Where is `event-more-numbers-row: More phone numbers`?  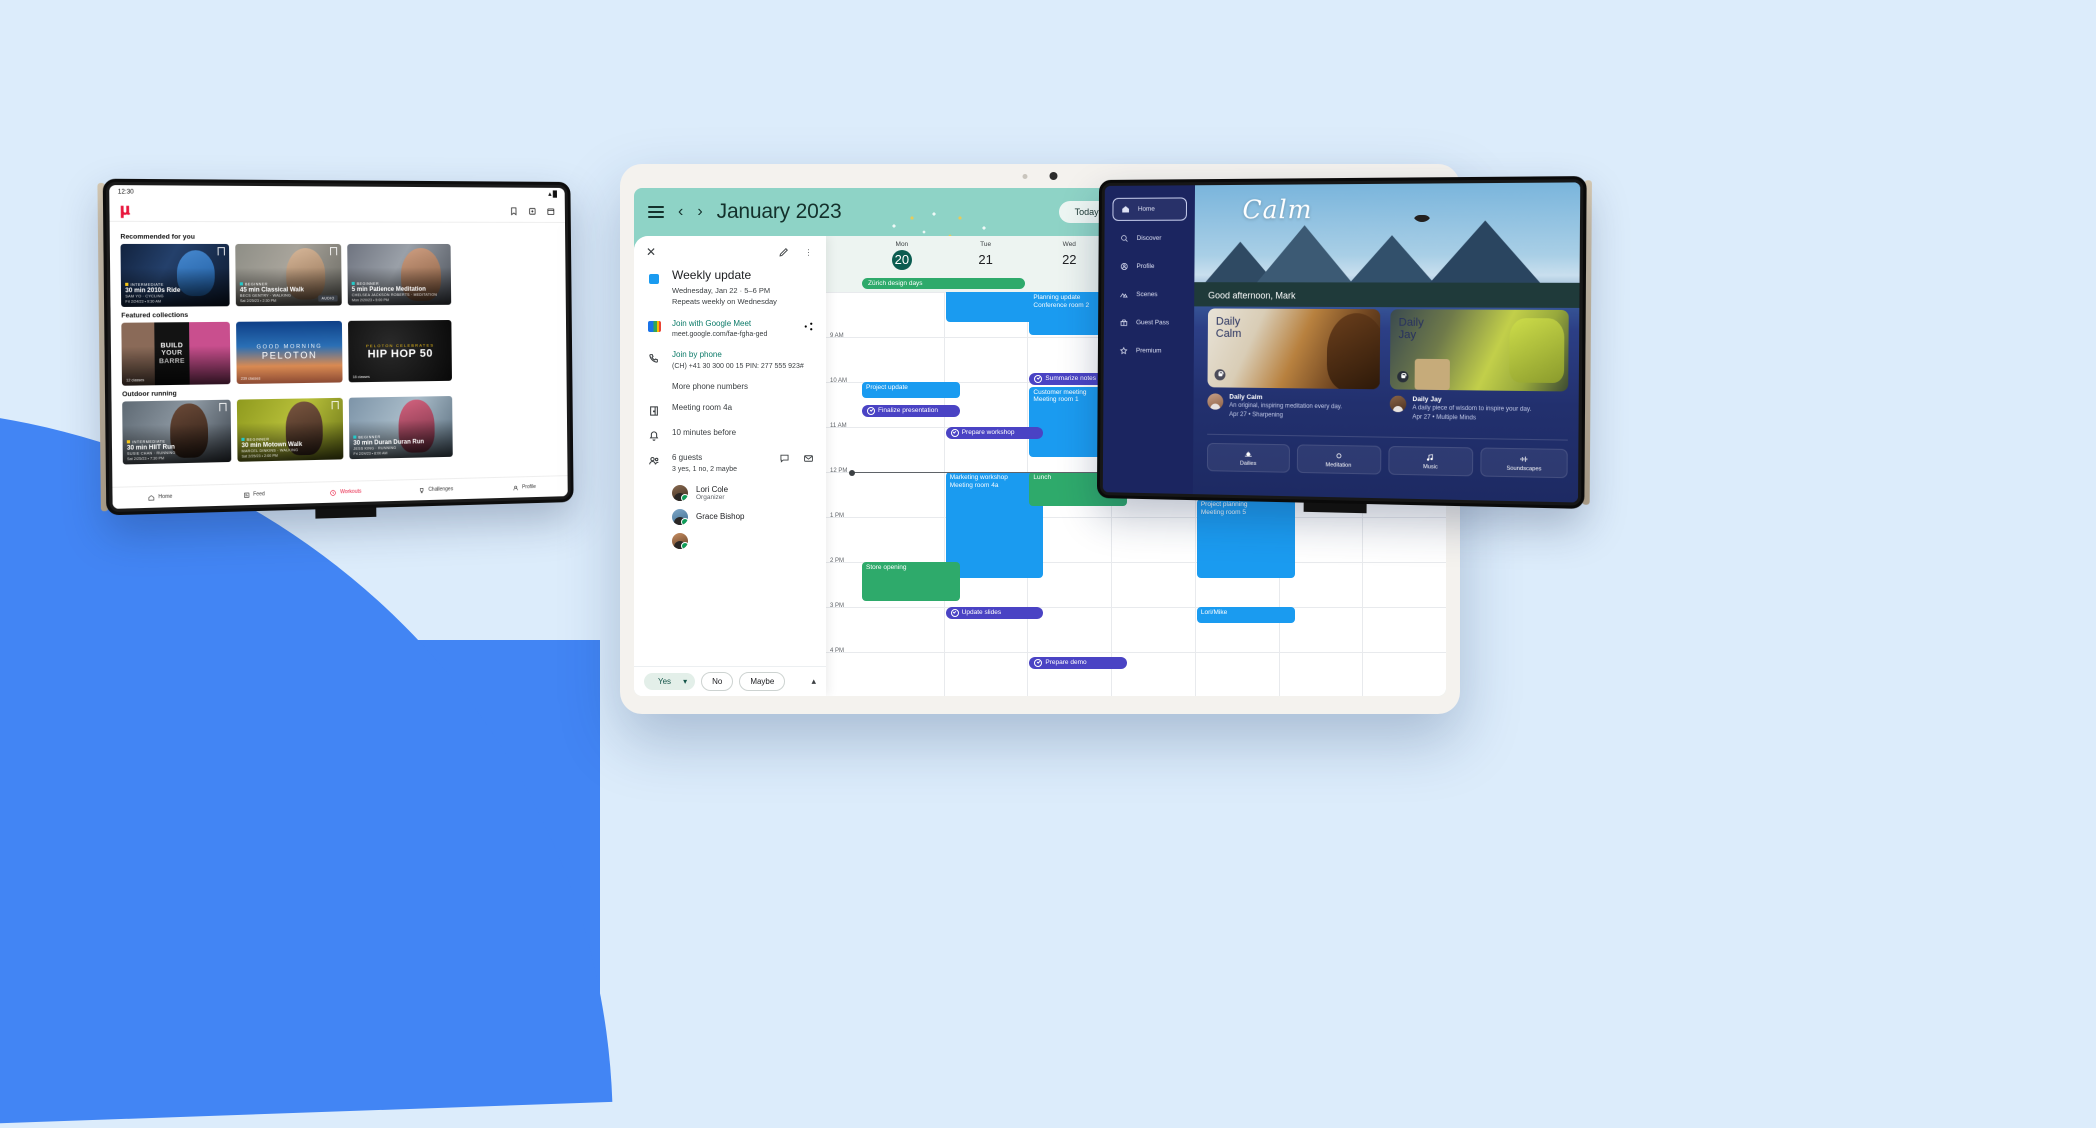
event-more-numbers-row: More phone numbers is located at coordinates (730, 387).